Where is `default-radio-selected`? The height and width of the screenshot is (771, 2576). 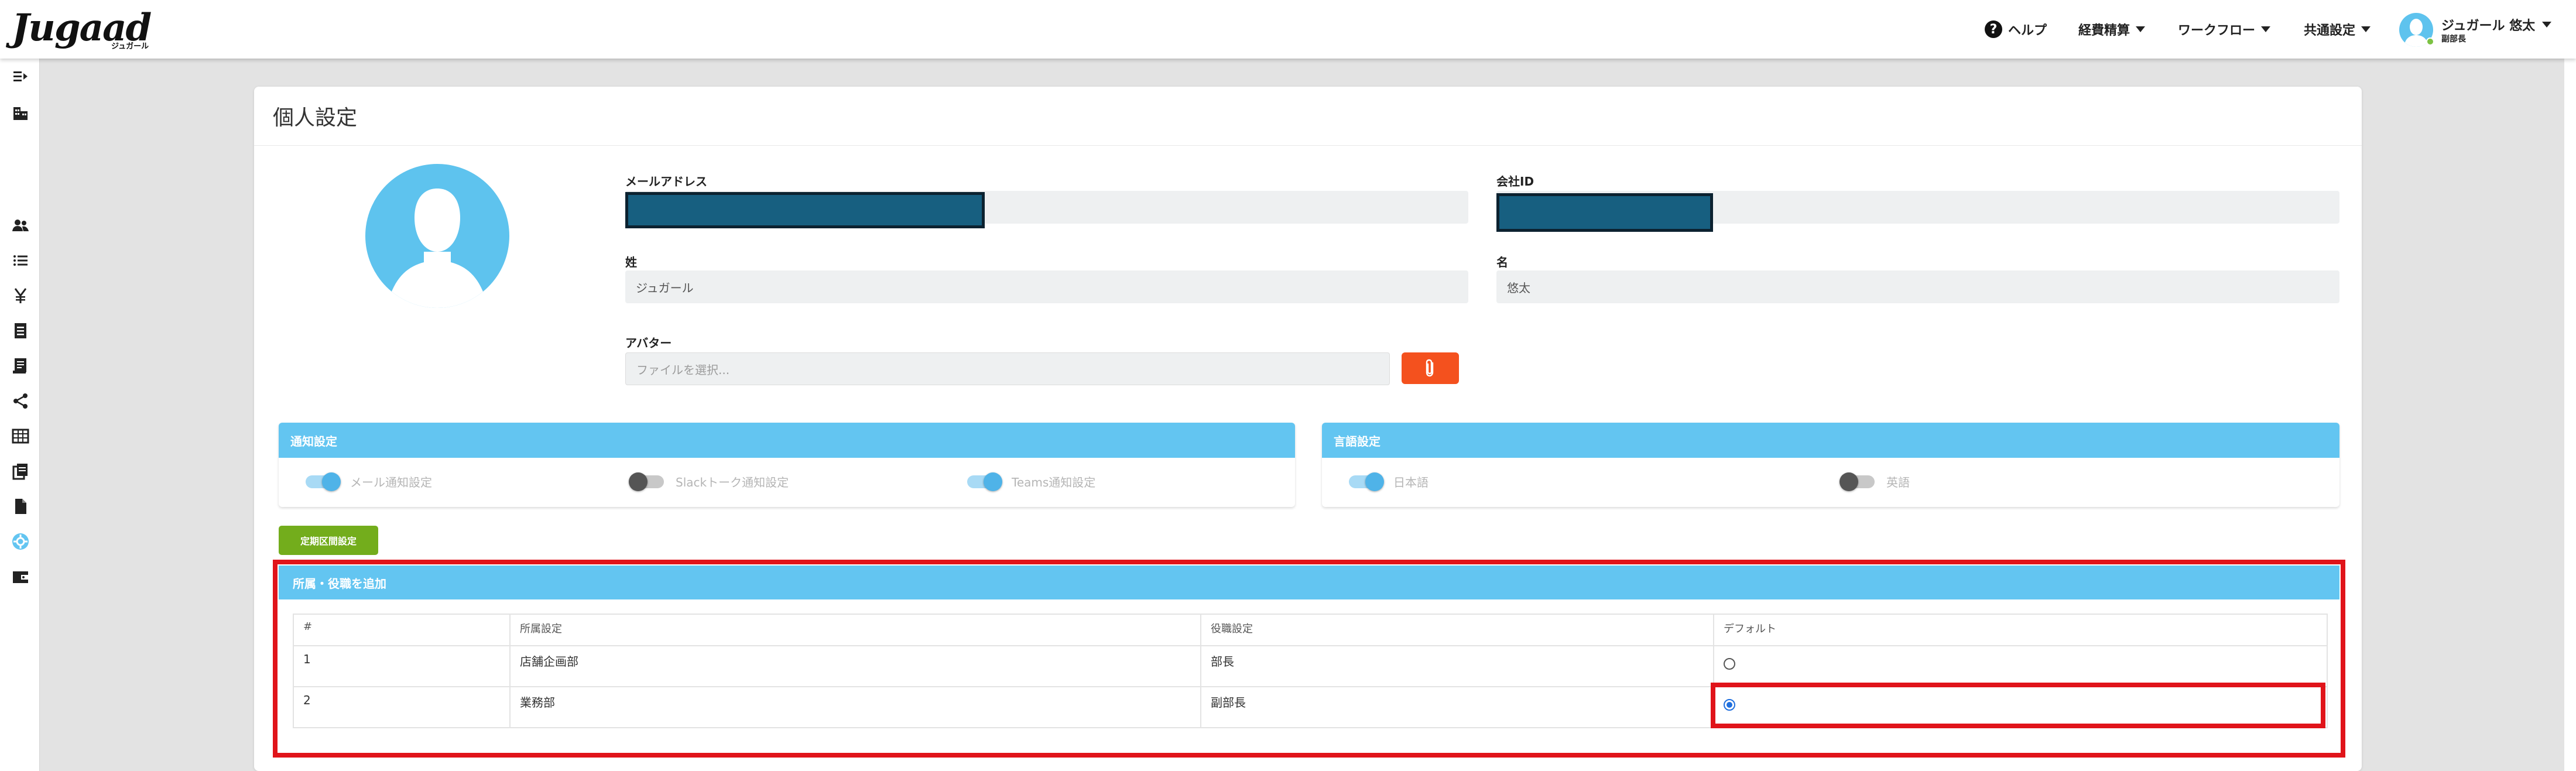 default-radio-selected is located at coordinates (1729, 705).